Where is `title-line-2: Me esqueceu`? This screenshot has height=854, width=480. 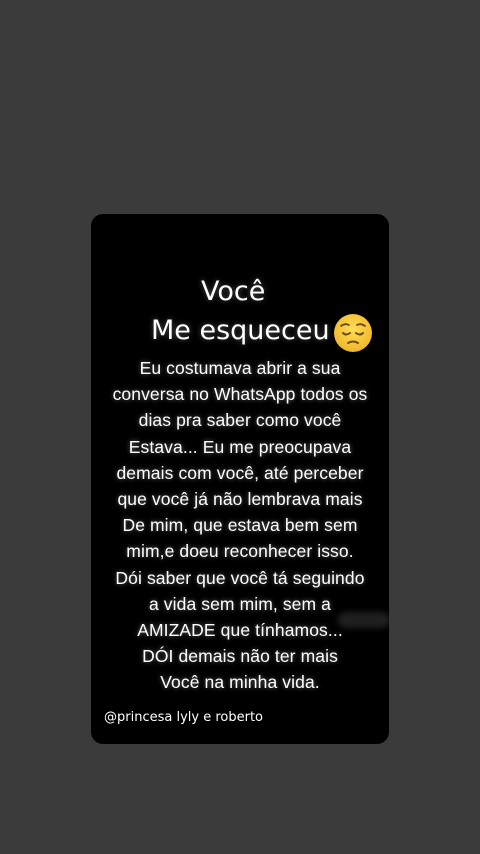 title-line-2: Me esqueceu is located at coordinates (262, 331).